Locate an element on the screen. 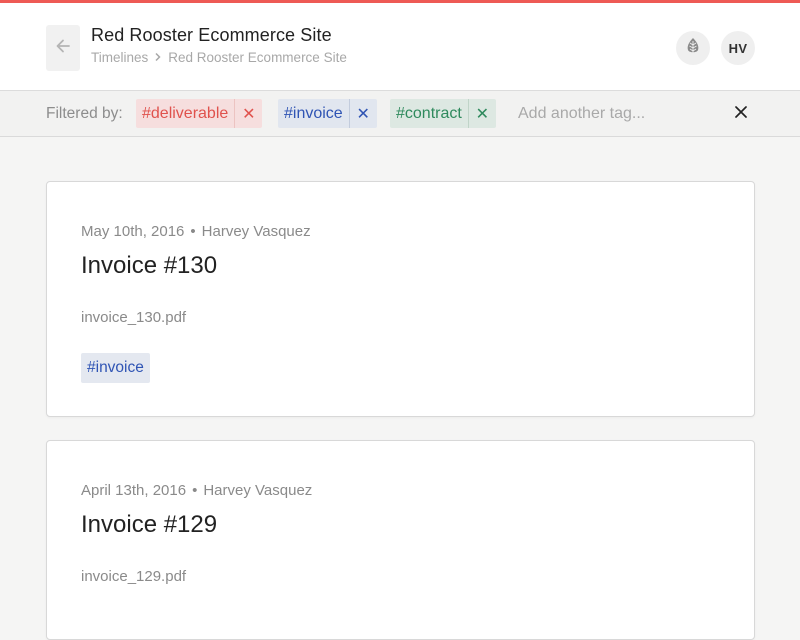  close-icon is located at coordinates (741, 114).